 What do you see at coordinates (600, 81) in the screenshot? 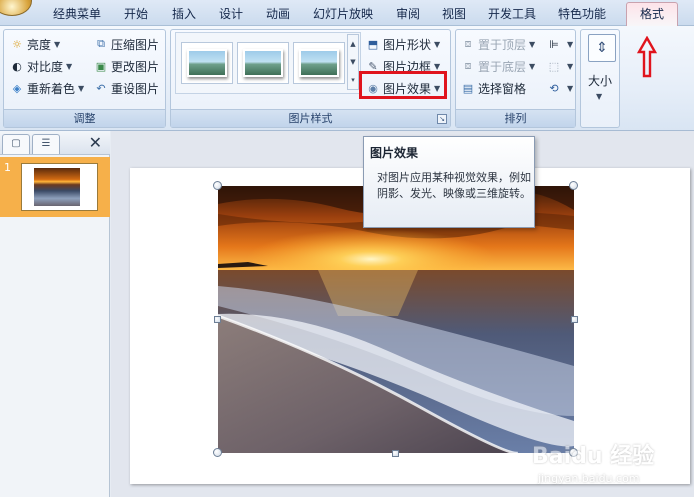
I see `size-label: 大小` at bounding box center [600, 81].